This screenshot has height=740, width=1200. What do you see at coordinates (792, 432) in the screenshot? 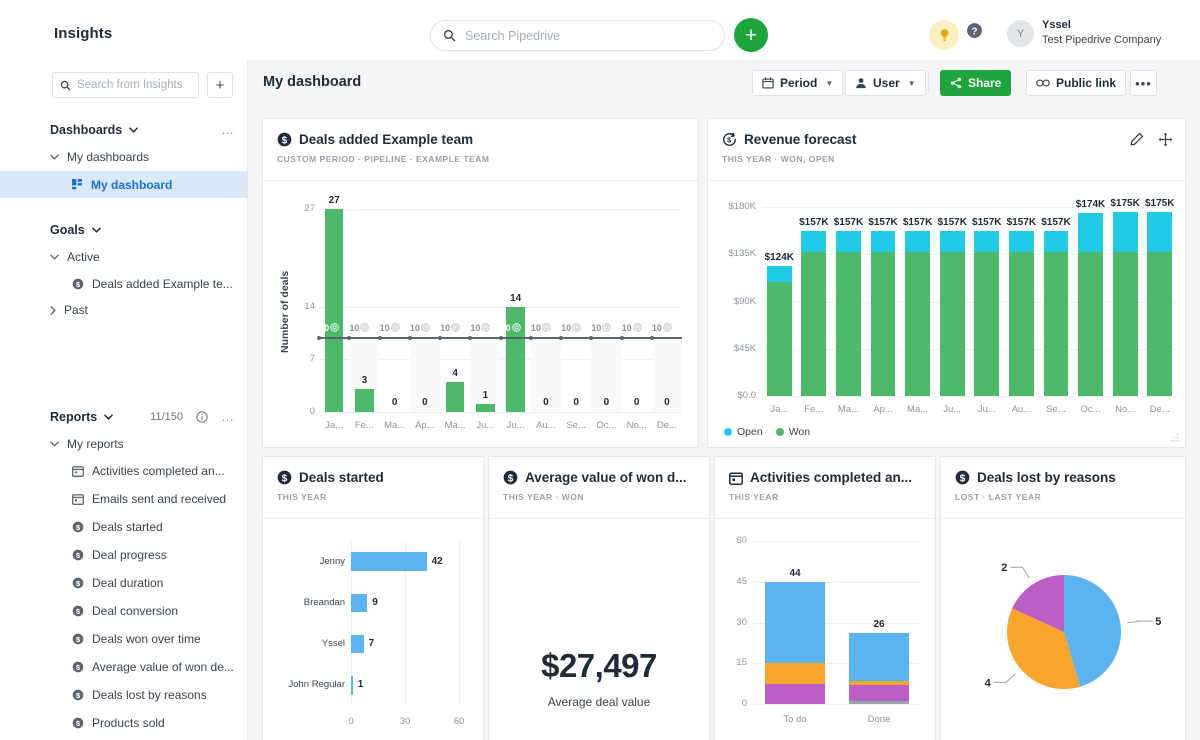
I see `legend-item: Won` at bounding box center [792, 432].